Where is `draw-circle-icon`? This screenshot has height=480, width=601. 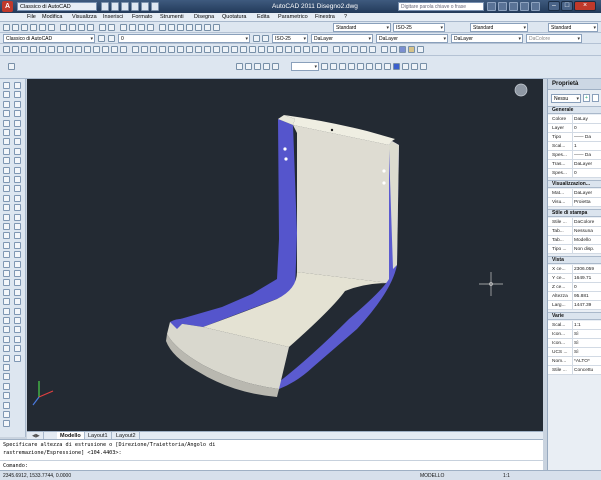
draw-circle-icon is located at coordinates (6, 142).